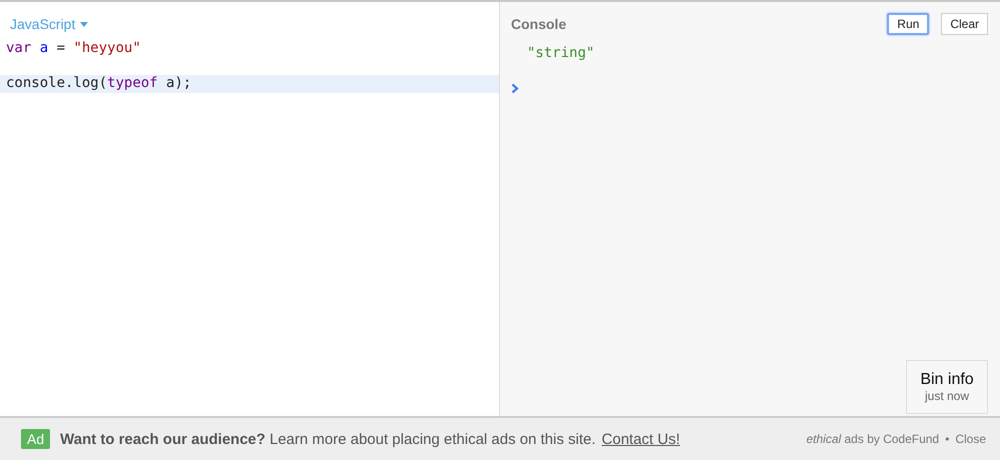 The image size is (1000, 460). I want to click on bin-info-panel: Bin info just now, so click(947, 387).